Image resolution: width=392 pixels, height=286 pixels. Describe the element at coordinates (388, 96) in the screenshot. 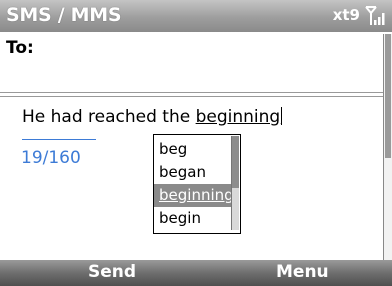

I see `message-scroll-thumb` at that location.